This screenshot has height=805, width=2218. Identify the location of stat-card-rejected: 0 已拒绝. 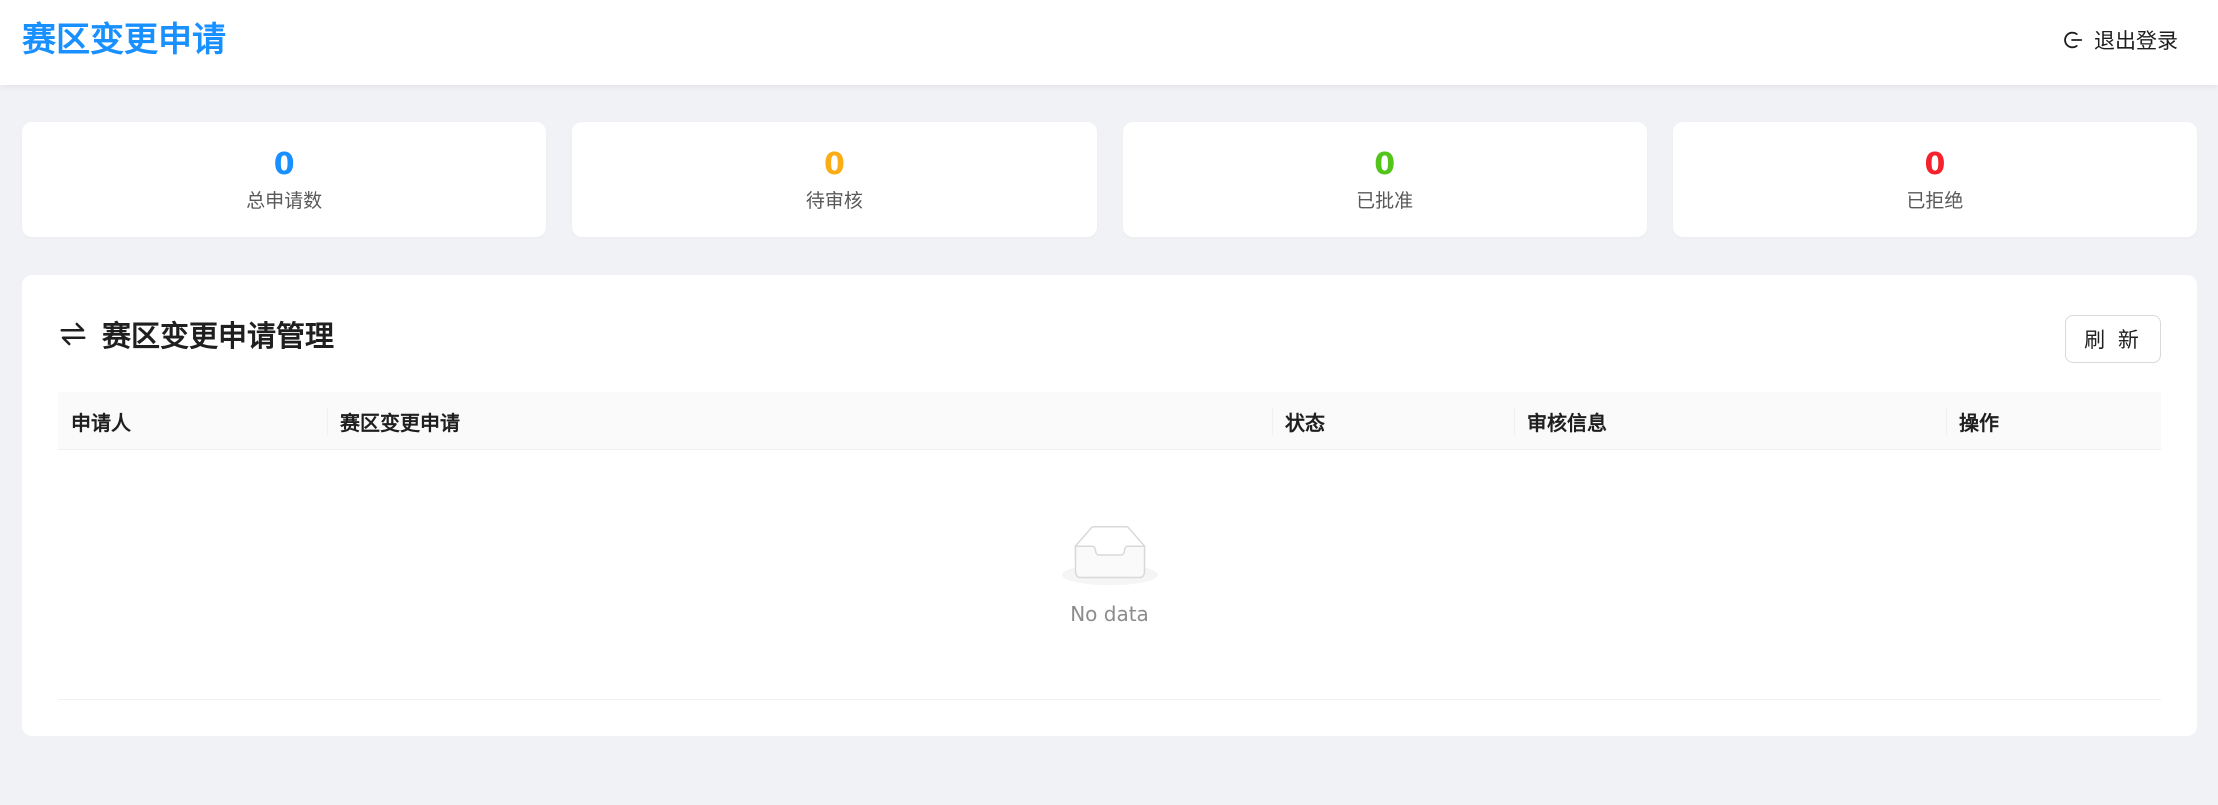
(1934, 179).